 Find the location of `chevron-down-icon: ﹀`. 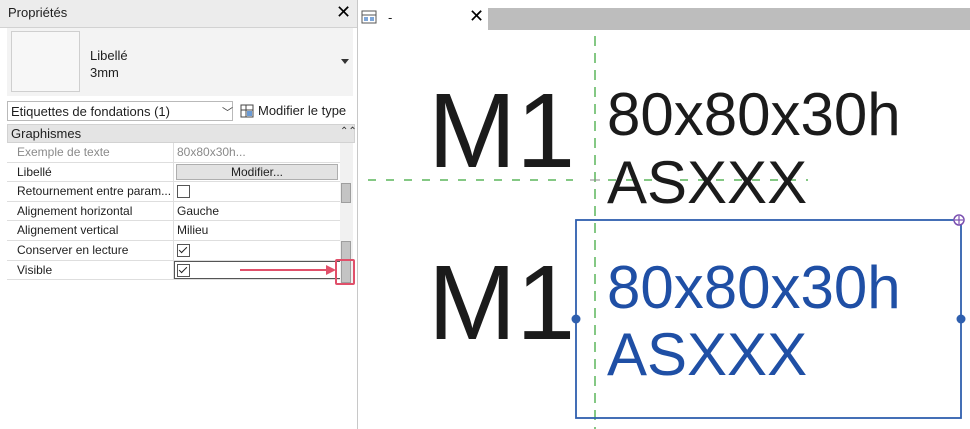

chevron-down-icon: ﹀ is located at coordinates (227, 112).